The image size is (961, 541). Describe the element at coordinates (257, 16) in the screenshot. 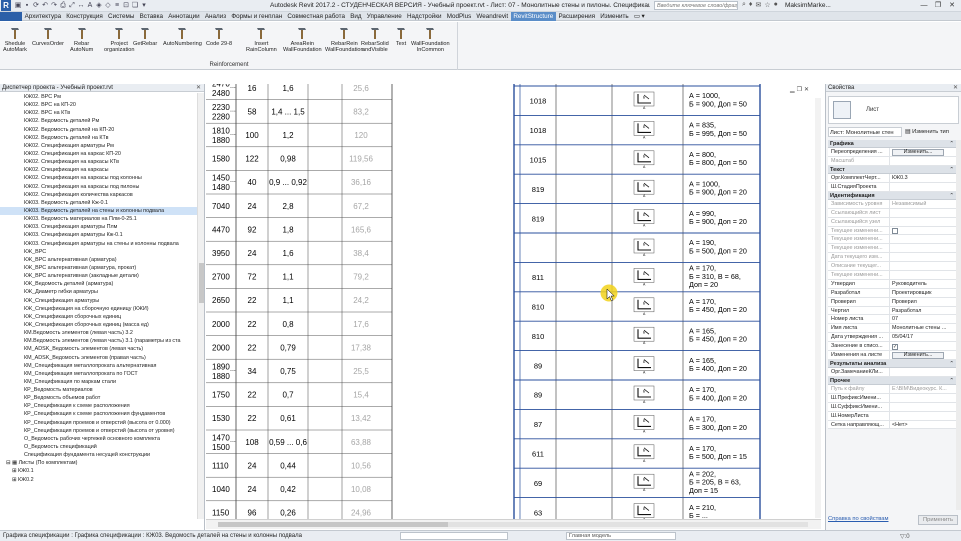

I see `tab-7: Формы и генплан` at that location.